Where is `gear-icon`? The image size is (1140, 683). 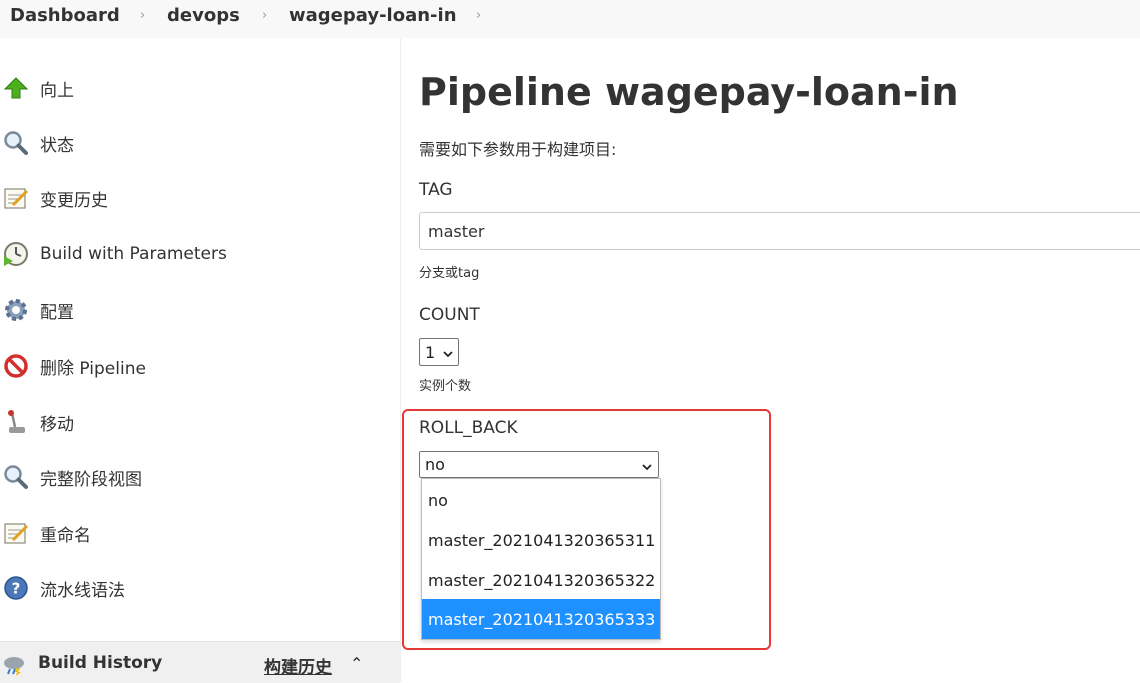
gear-icon is located at coordinates (16, 310).